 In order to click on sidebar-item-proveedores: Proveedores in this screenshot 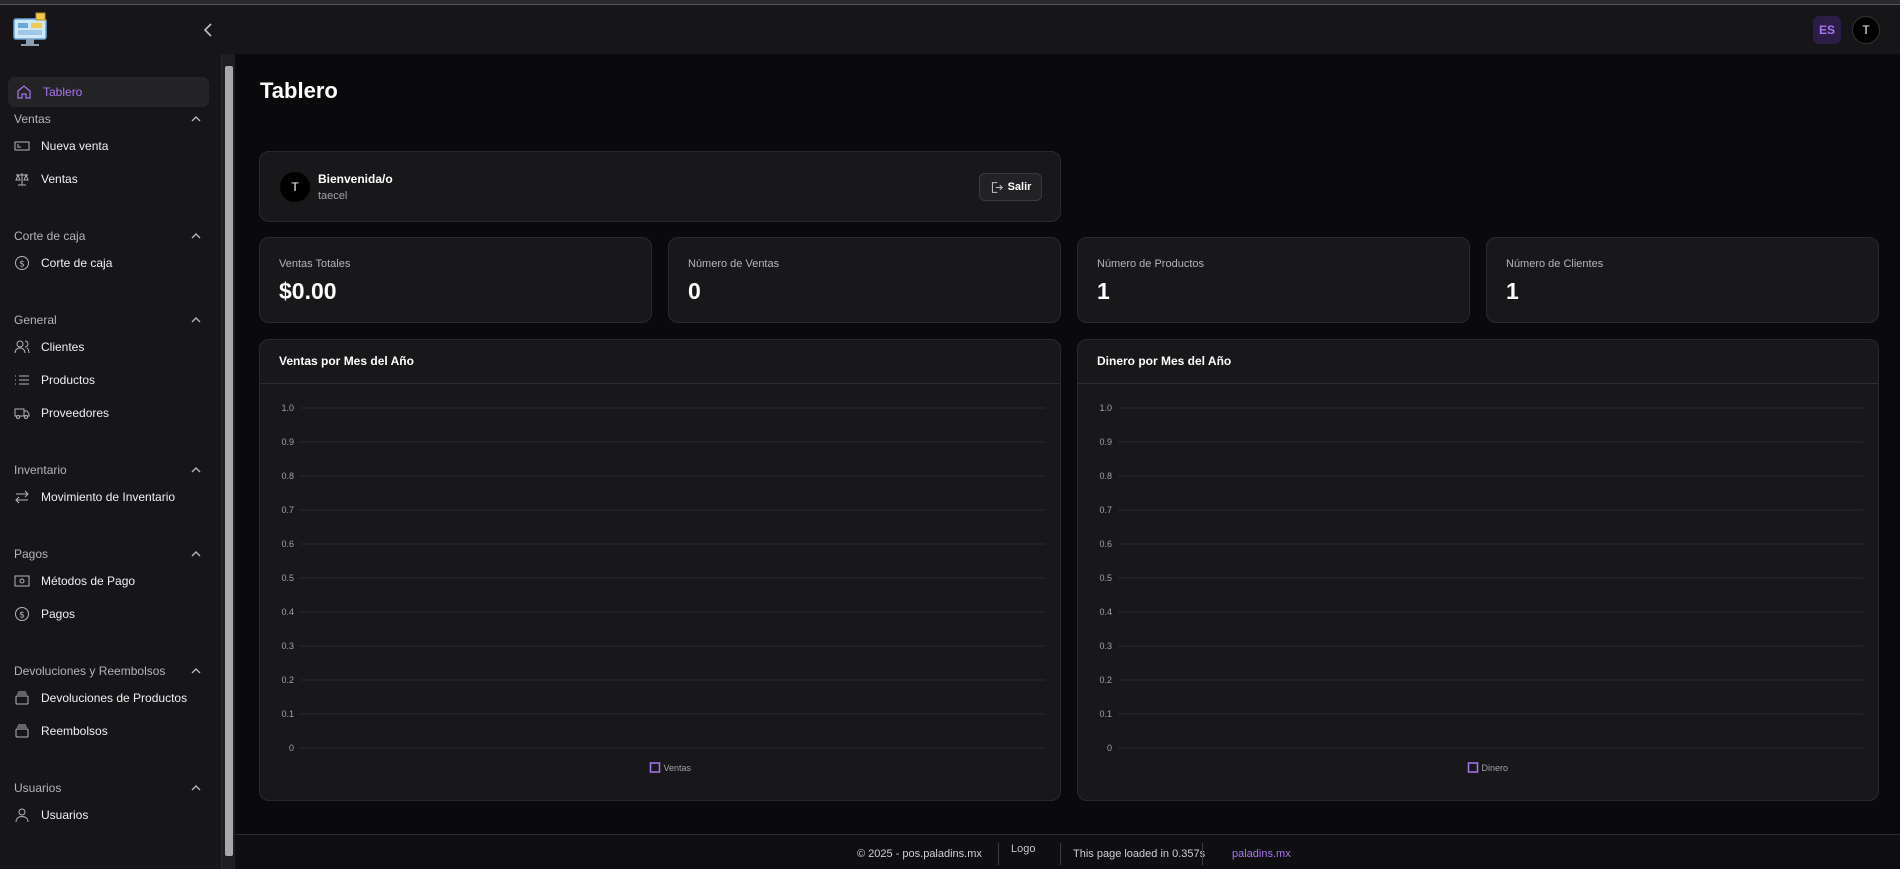, I will do `click(111, 413)`.